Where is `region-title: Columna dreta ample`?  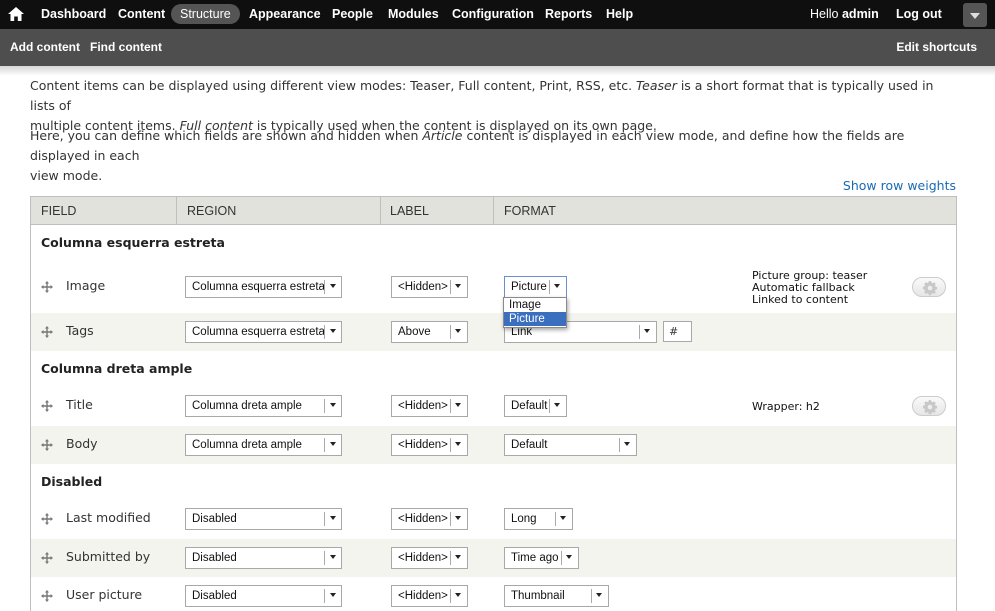 region-title: Columna dreta ample is located at coordinates (117, 368).